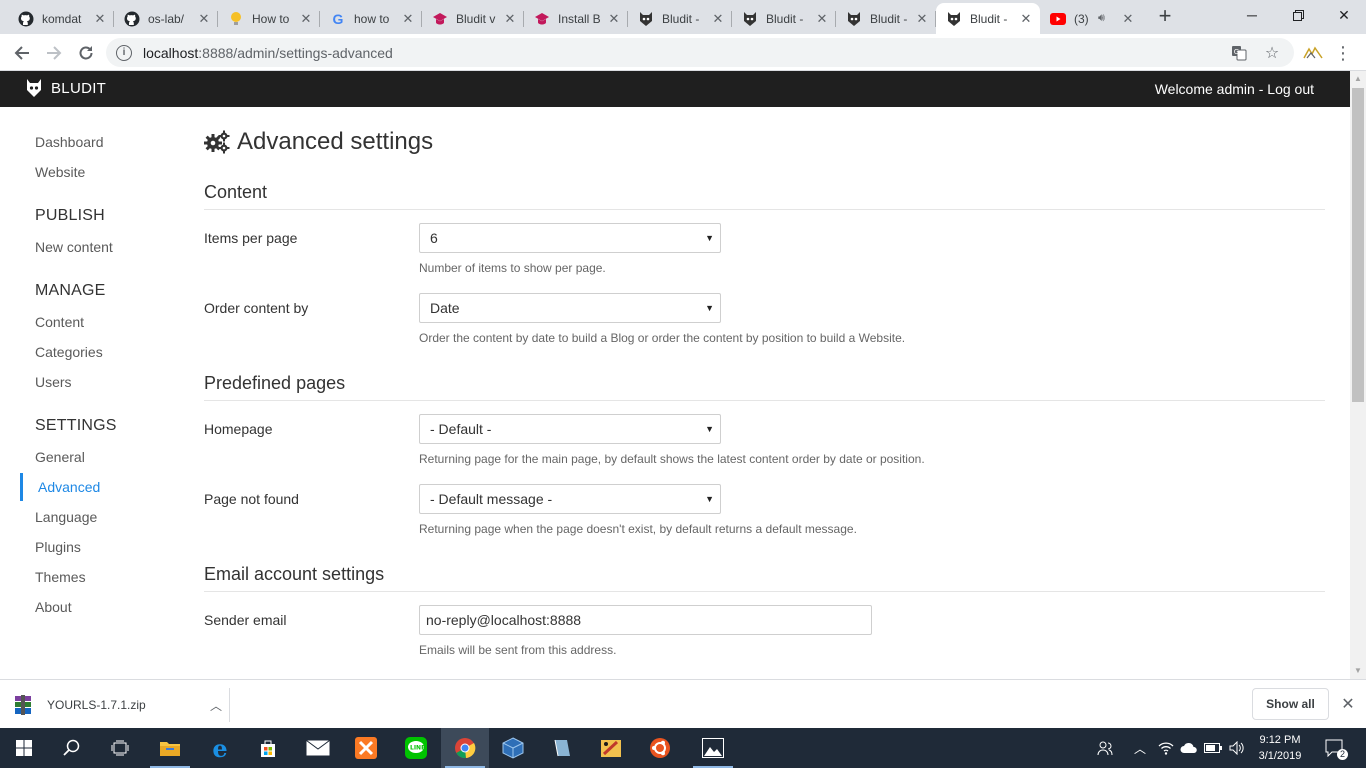 The width and height of the screenshot is (1366, 768). I want to click on info-icon: i, so click(124, 52).